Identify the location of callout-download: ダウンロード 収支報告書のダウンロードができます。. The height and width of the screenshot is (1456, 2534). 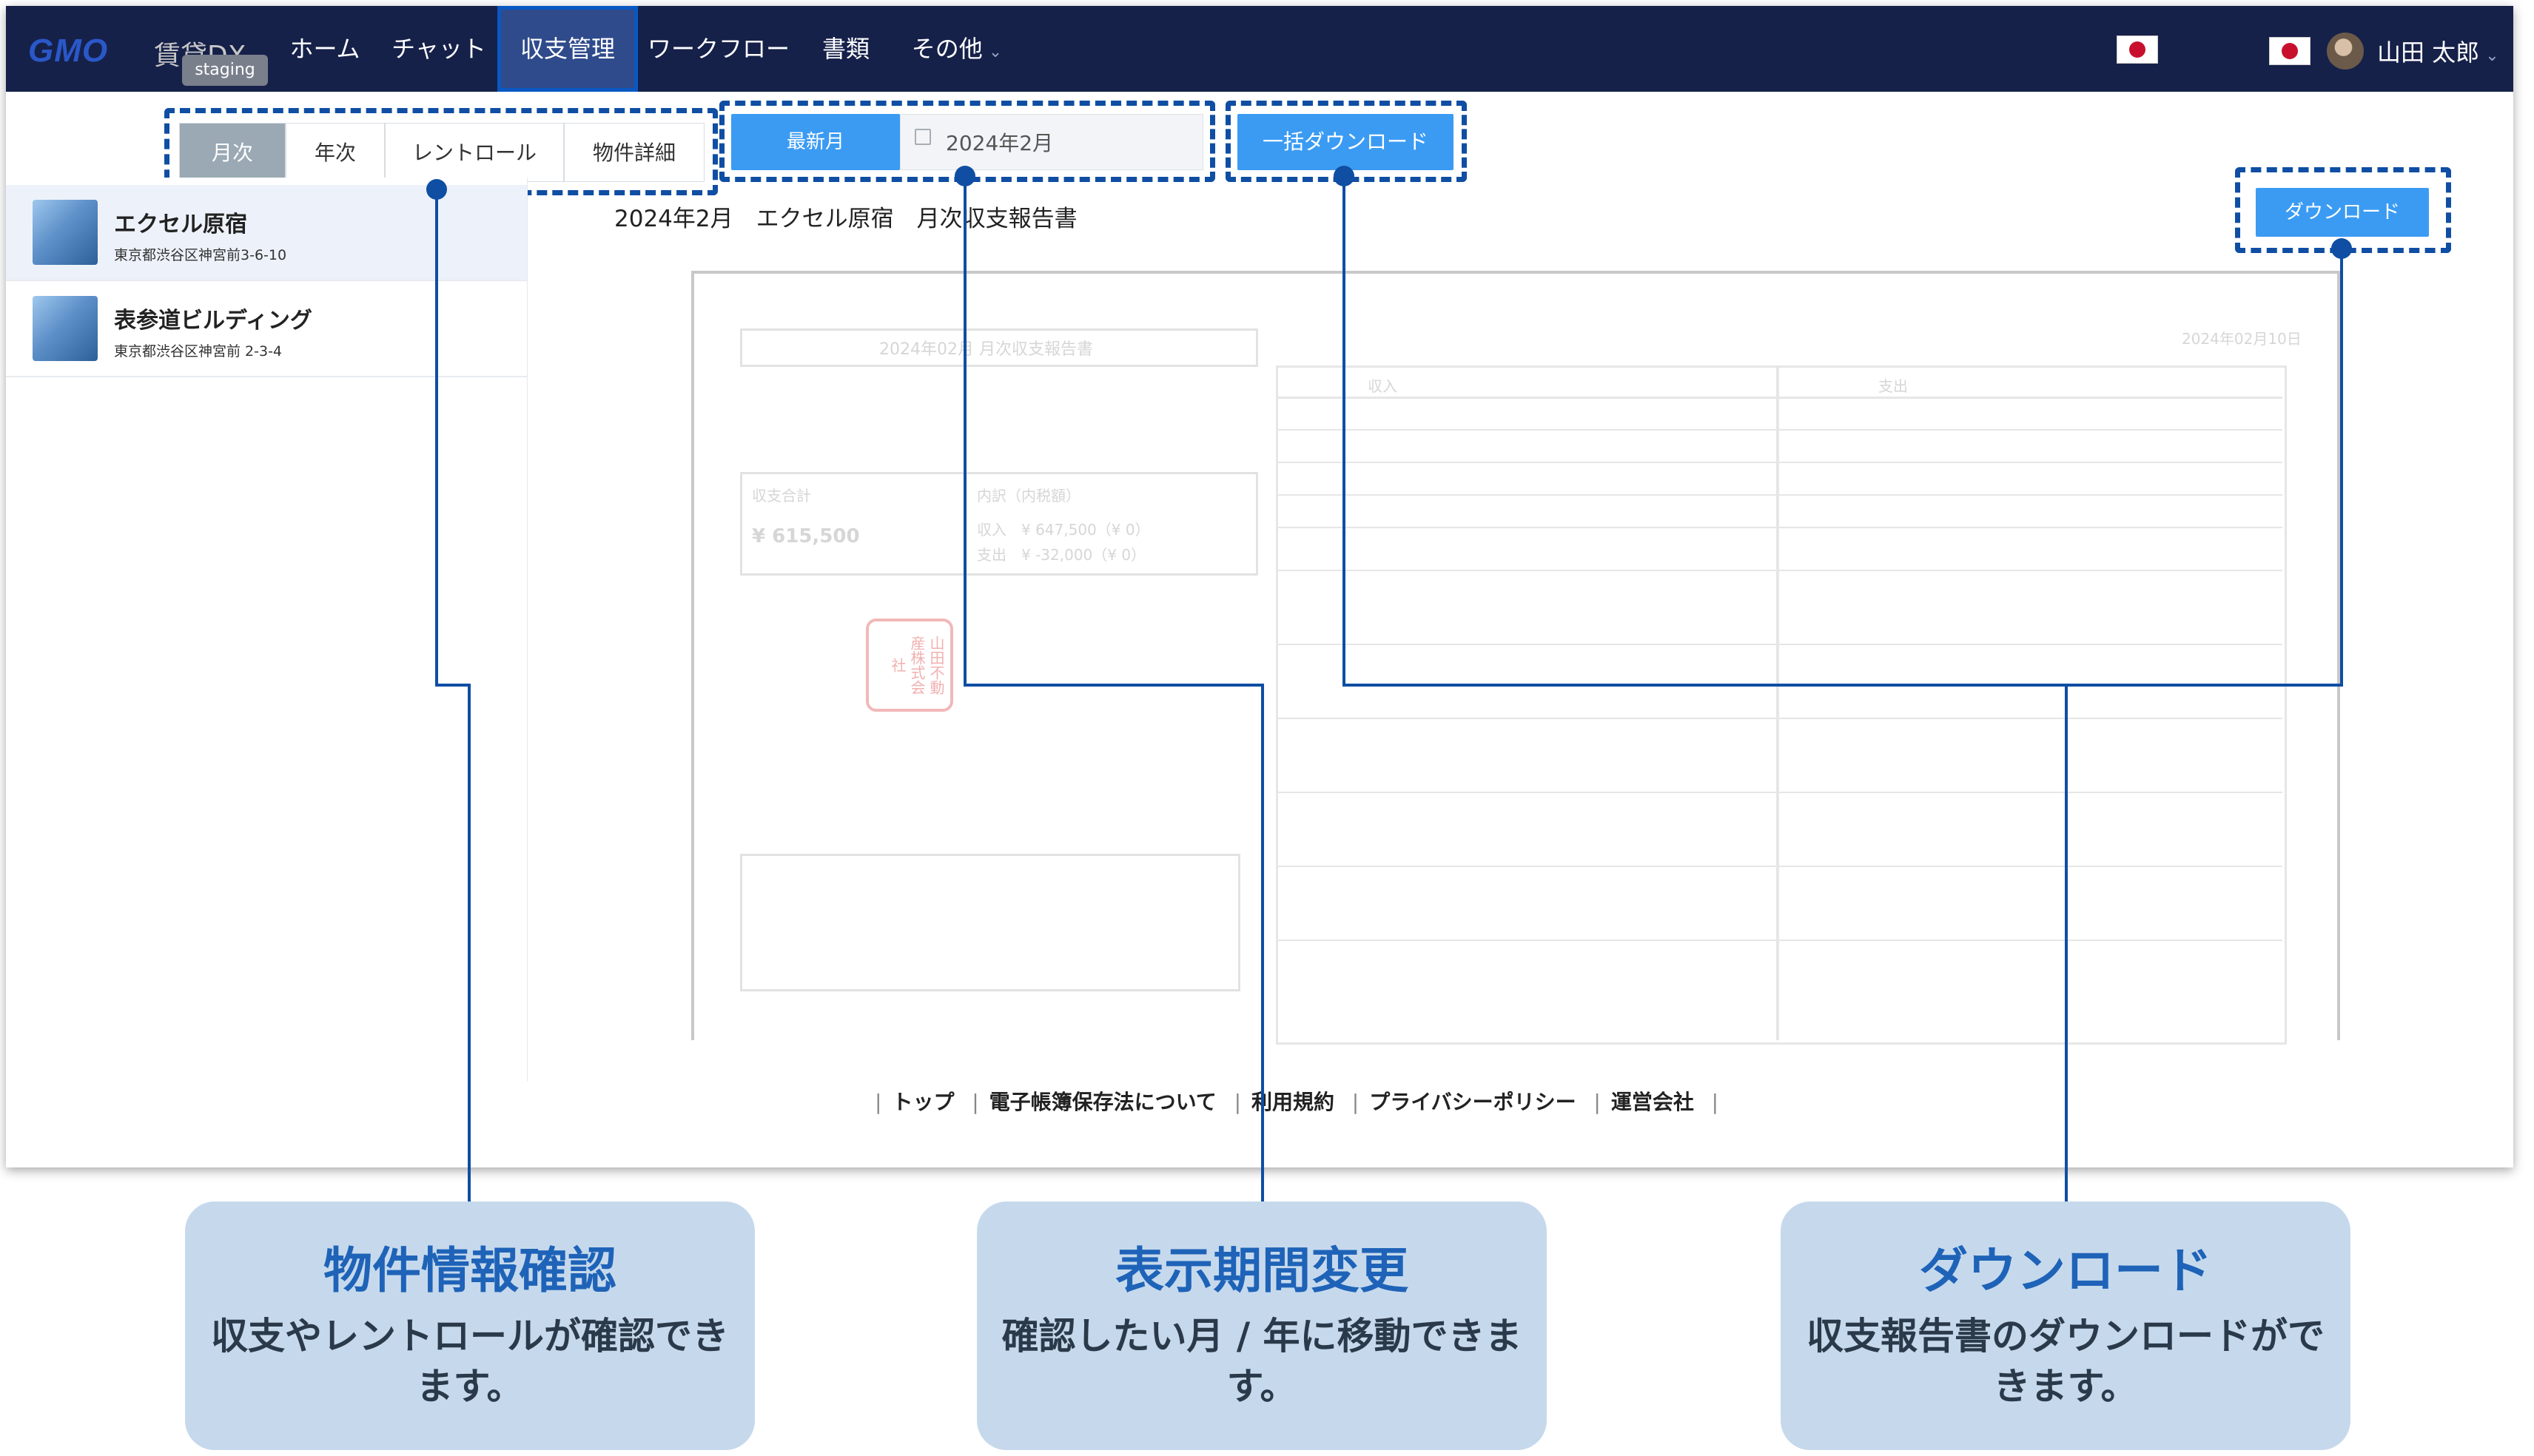
(2065, 1326).